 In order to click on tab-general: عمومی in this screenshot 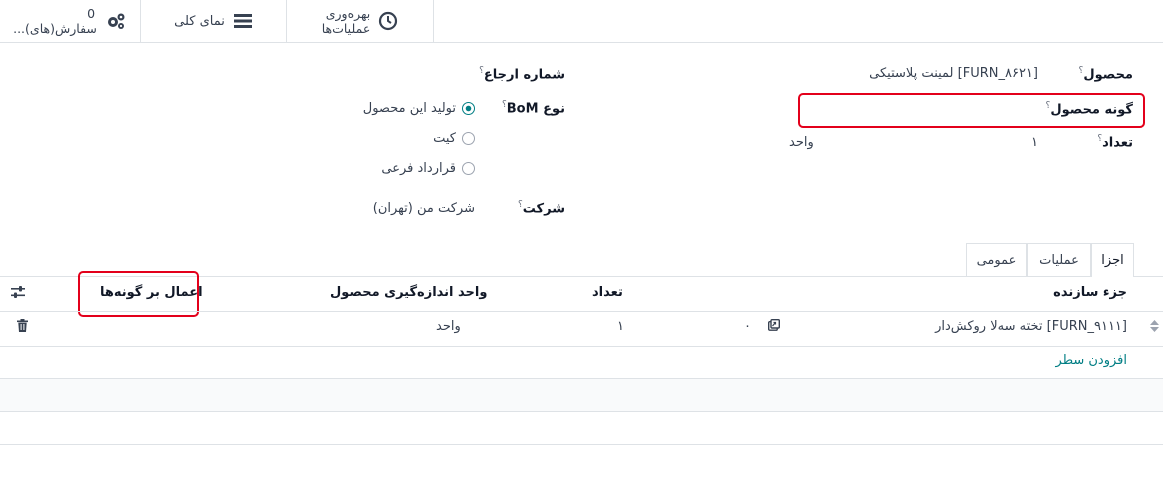, I will do `click(996, 259)`.